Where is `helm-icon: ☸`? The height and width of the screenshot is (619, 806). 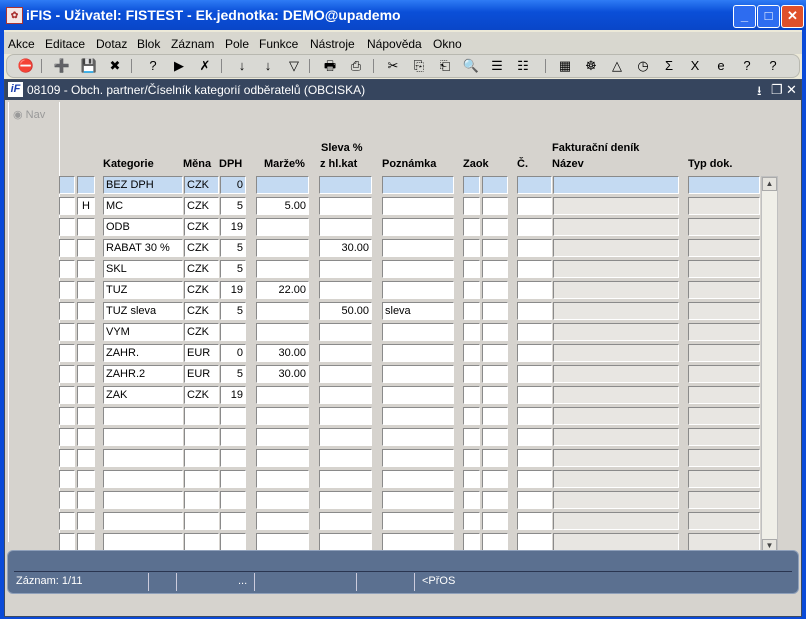 helm-icon: ☸ is located at coordinates (591, 66).